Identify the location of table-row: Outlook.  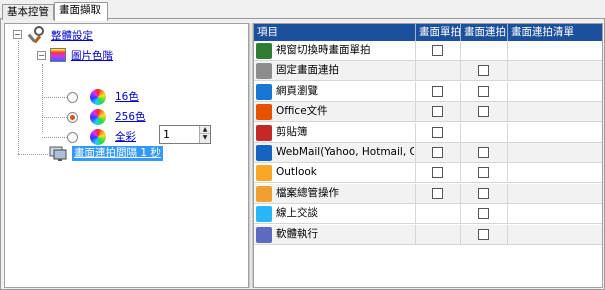
(428, 173).